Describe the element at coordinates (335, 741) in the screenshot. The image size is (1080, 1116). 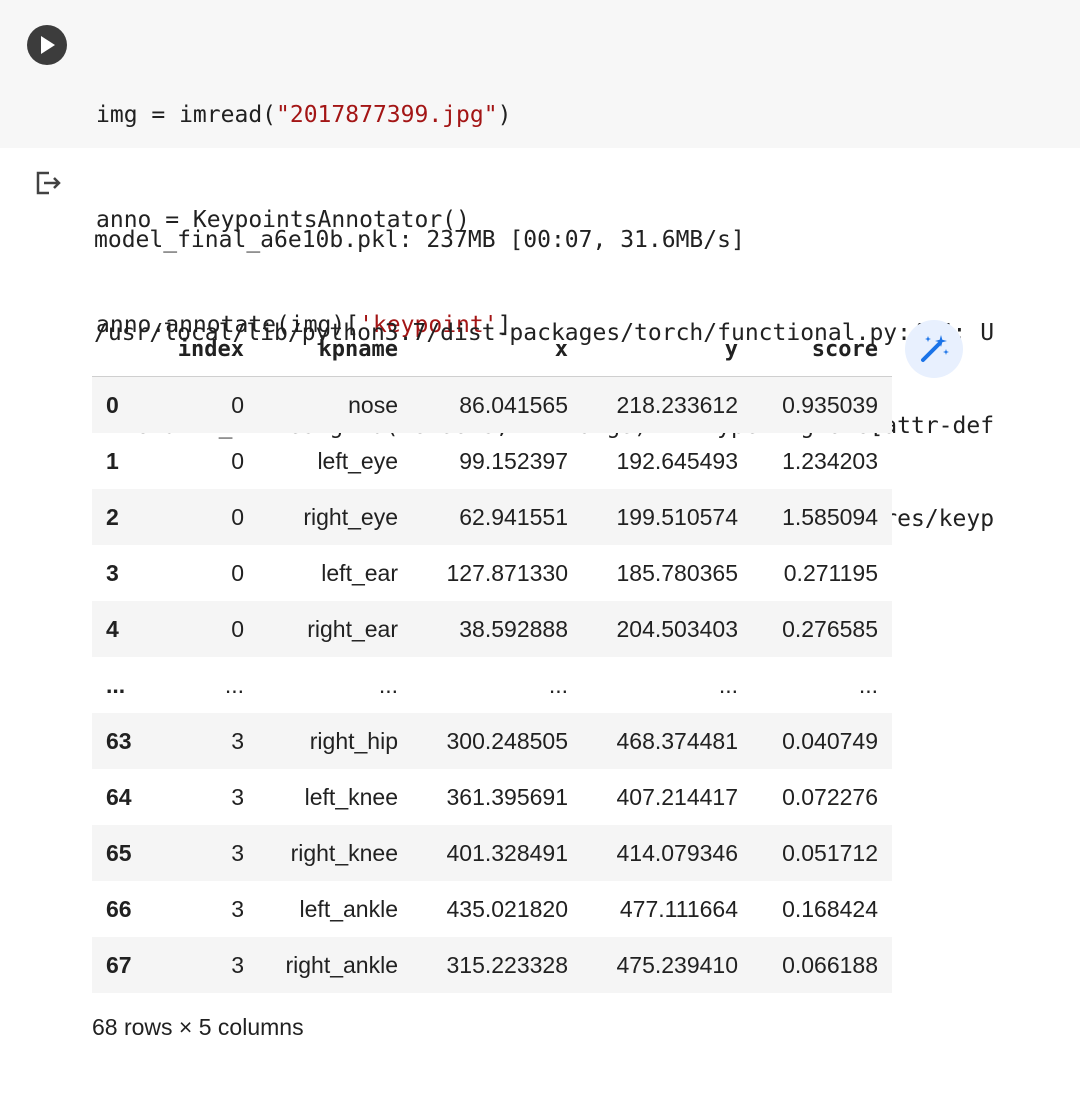
I see `table-cell: right_hip` at that location.